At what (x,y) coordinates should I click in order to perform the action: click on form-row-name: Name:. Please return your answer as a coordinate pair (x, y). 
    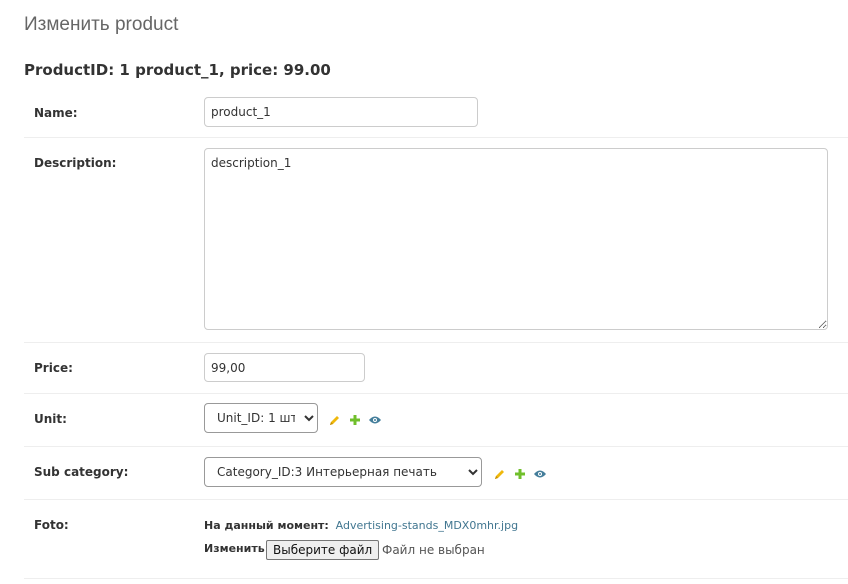
    Looking at the image, I should click on (436, 113).